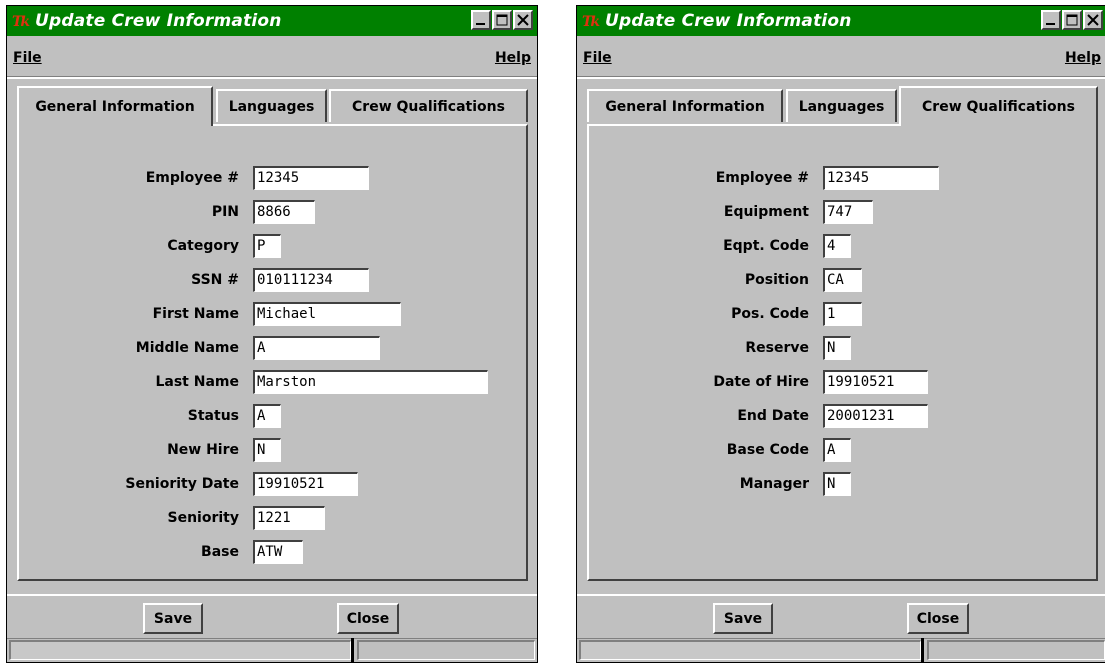 The height and width of the screenshot is (663, 1105). Describe the element at coordinates (197, 382) in the screenshot. I see `field-label: Last Name` at that location.